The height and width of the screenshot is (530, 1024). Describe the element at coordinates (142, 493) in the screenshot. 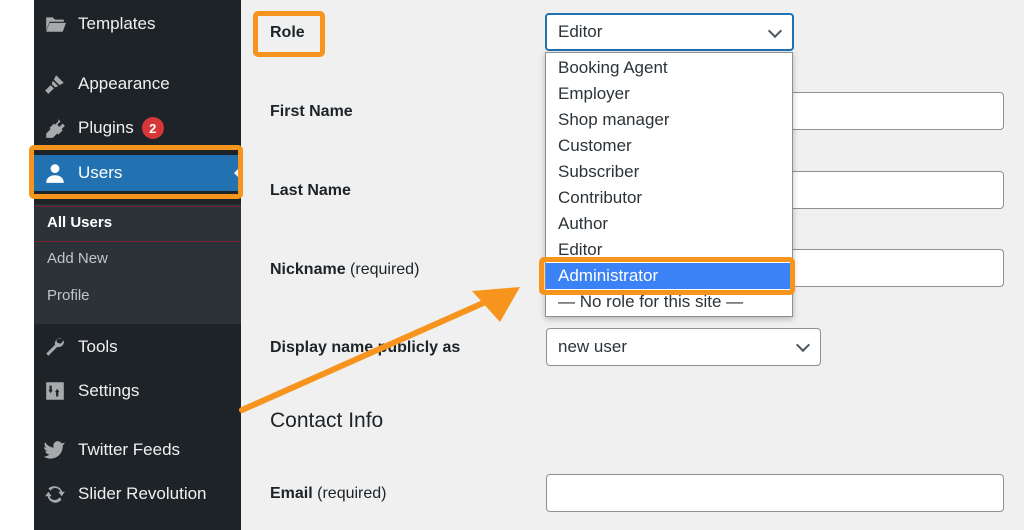

I see `sidebar-item-label: Slider Revolution` at that location.